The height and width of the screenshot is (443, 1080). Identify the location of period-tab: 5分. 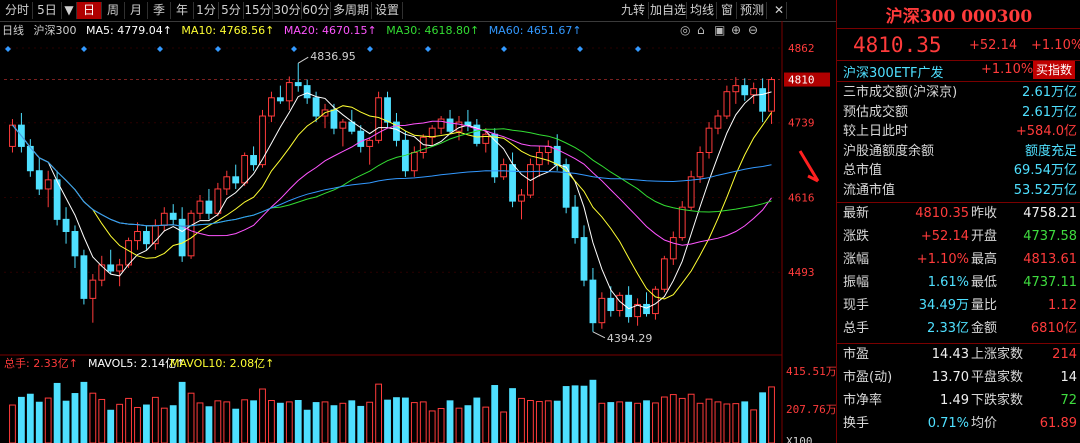
(231, 10).